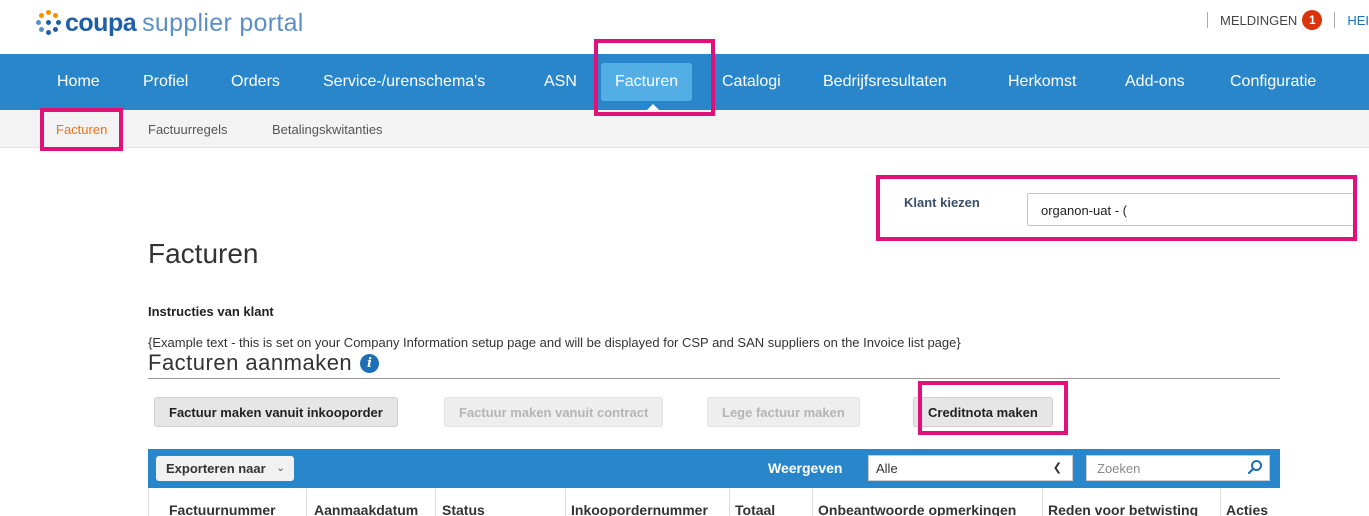 The height and width of the screenshot is (516, 1369). Describe the element at coordinates (1155, 82) in the screenshot. I see `nav-add-ons: Add-ons` at that location.